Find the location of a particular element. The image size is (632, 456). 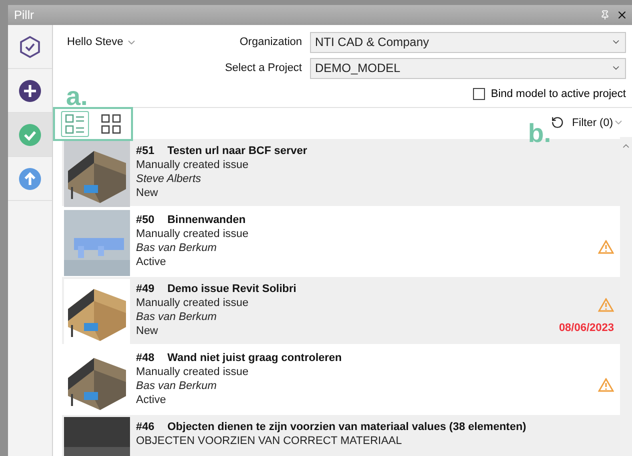

refresh-icon is located at coordinates (557, 122).